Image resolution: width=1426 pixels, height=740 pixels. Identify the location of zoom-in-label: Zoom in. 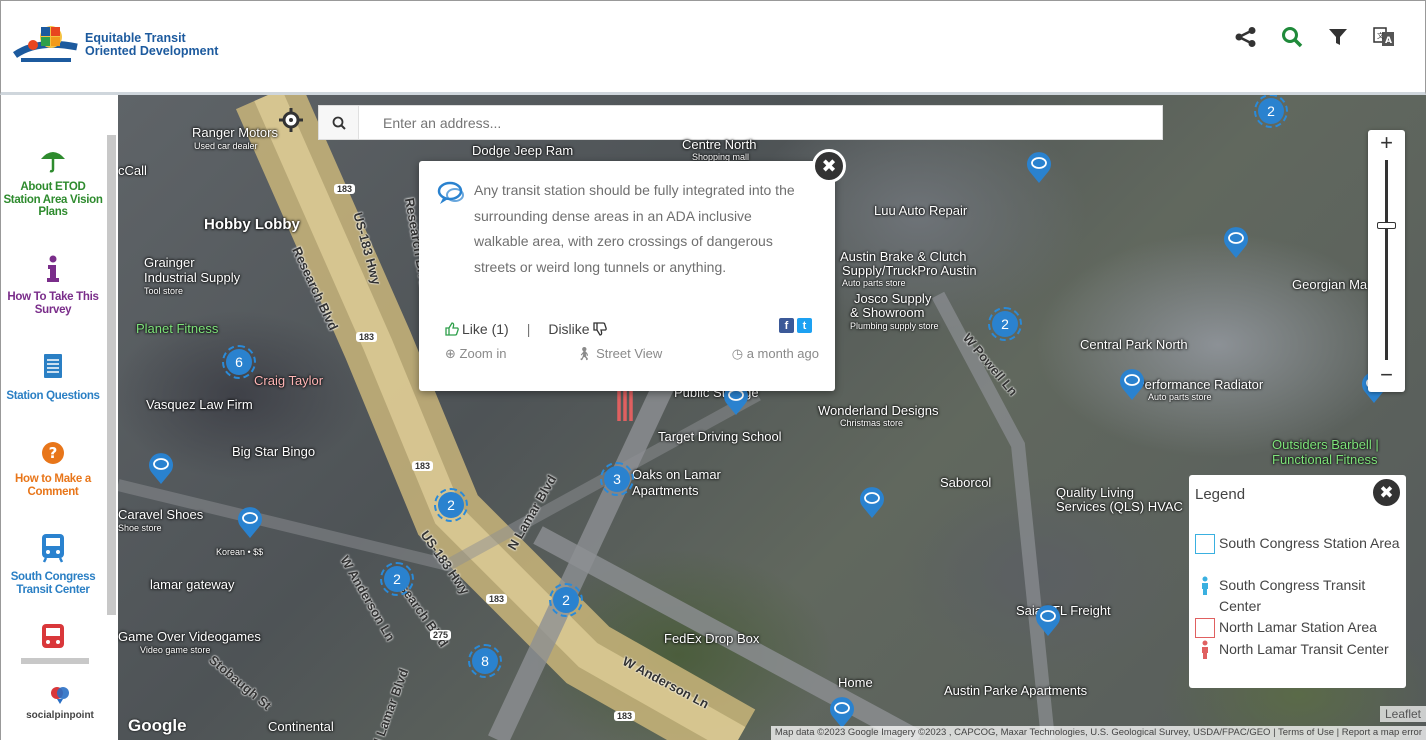
(483, 353).